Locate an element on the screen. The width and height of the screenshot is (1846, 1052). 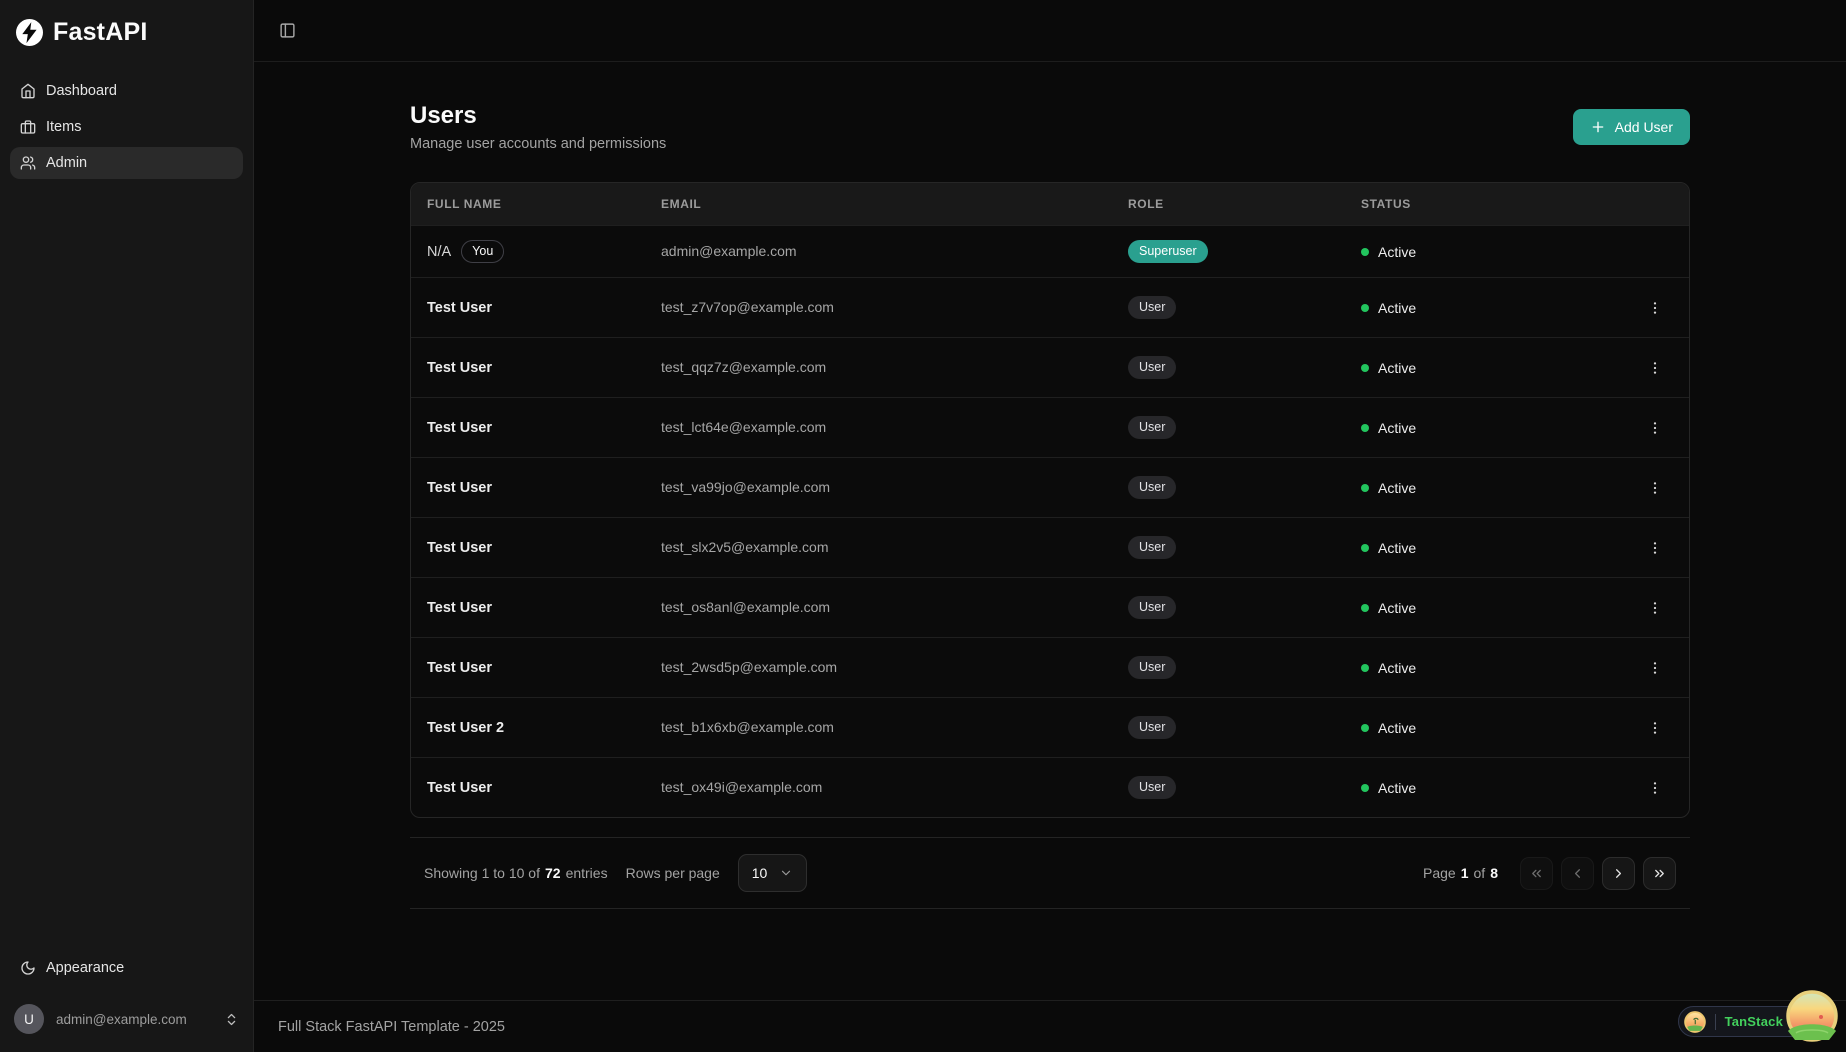
sidebar-item-dashboard: Dashboard is located at coordinates (126, 91).